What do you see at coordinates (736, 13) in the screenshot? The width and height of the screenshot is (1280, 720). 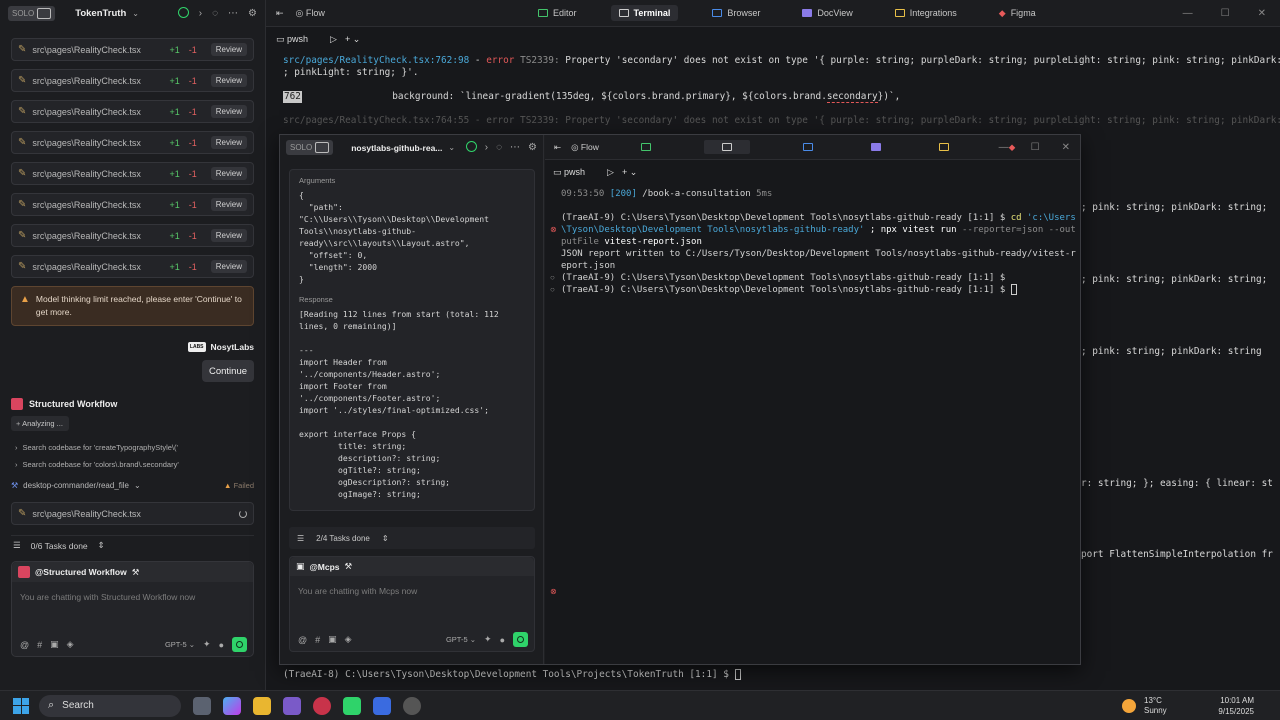 I see `tab-browser: Browser` at bounding box center [736, 13].